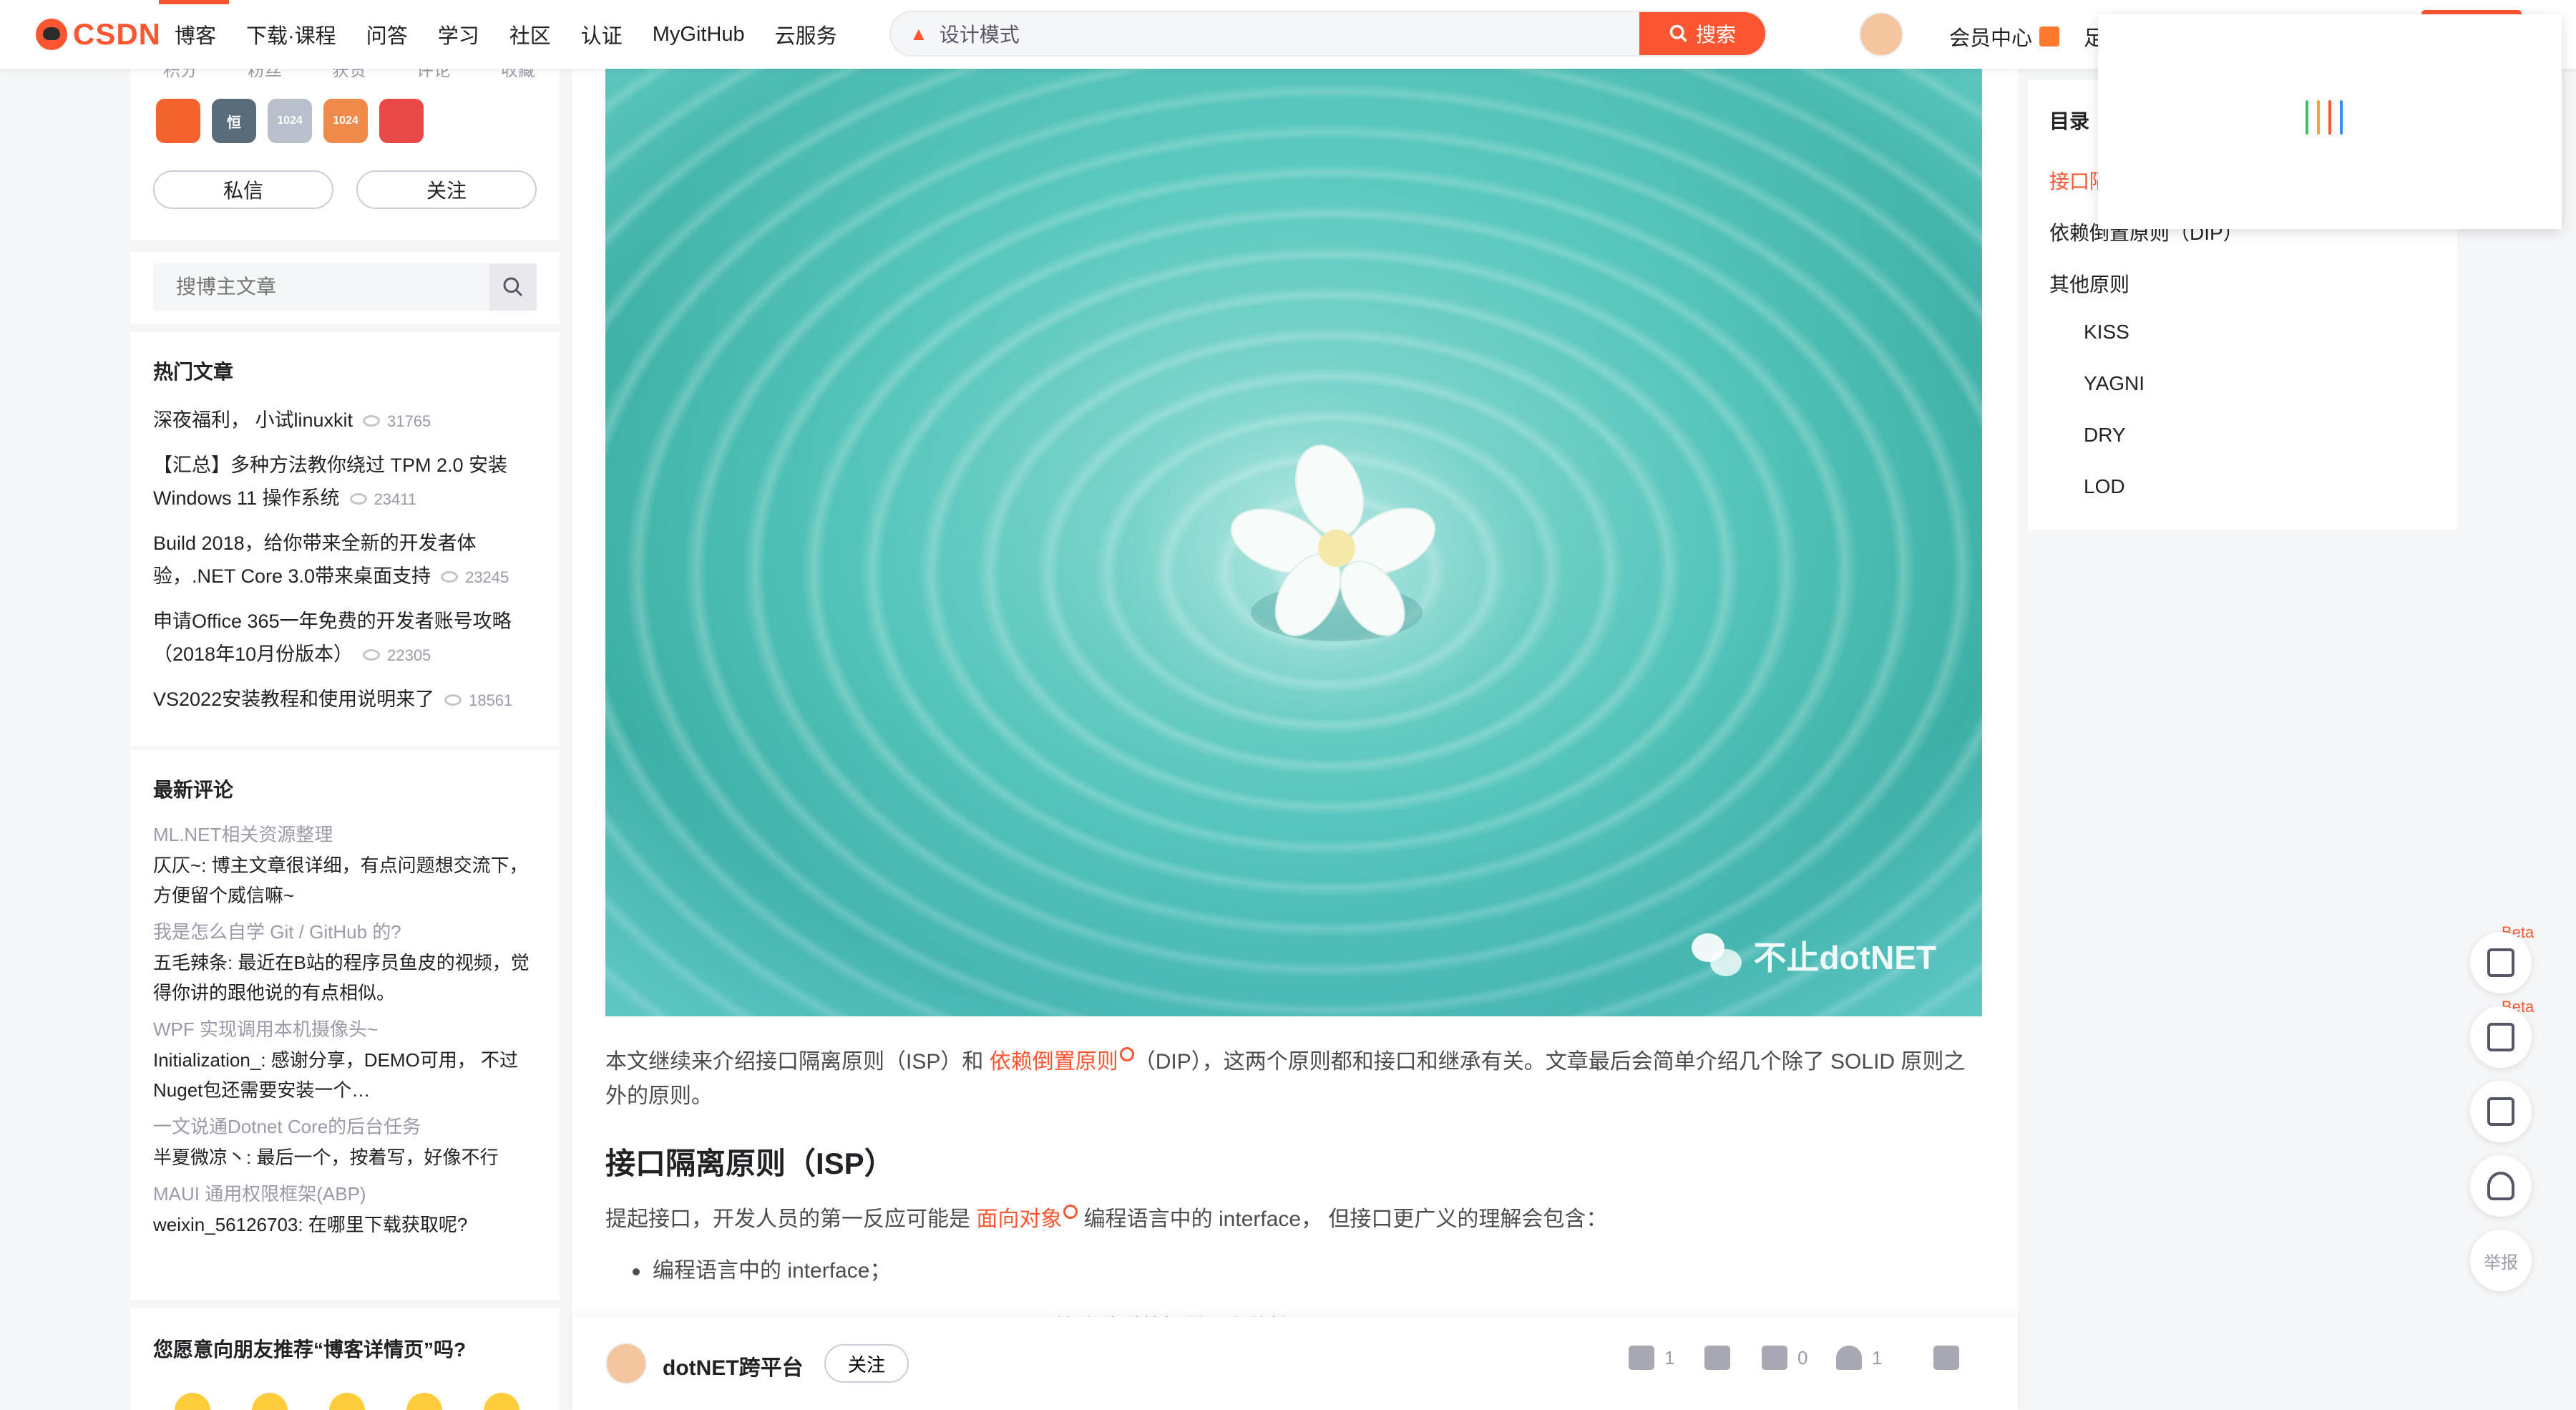 The height and width of the screenshot is (1410, 2576). What do you see at coordinates (346, 1029) in the screenshot?
I see `comment-article-link: WPF 实现调用本机摄像头~` at bounding box center [346, 1029].